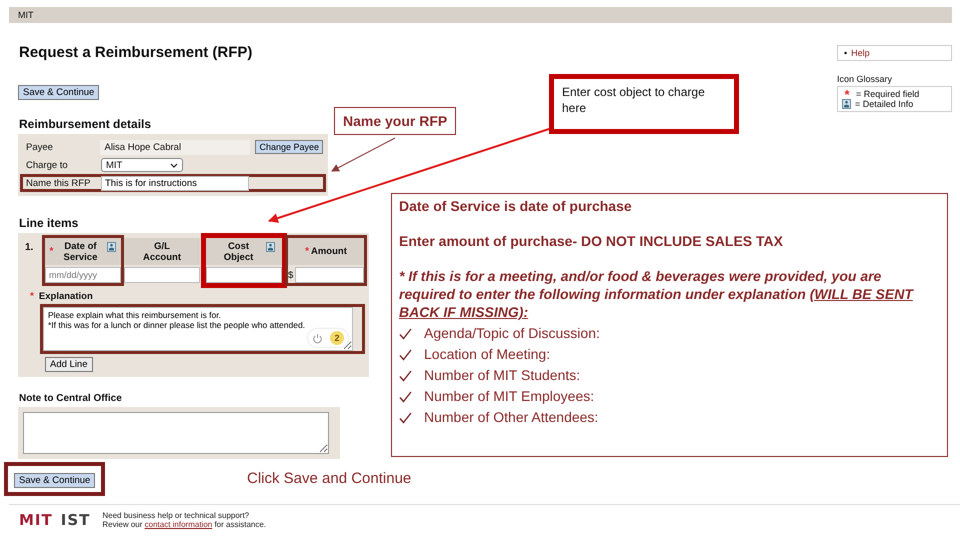 This screenshot has width=960, height=540. Describe the element at coordinates (36, 520) in the screenshot. I see `mit-logo: MIT` at that location.